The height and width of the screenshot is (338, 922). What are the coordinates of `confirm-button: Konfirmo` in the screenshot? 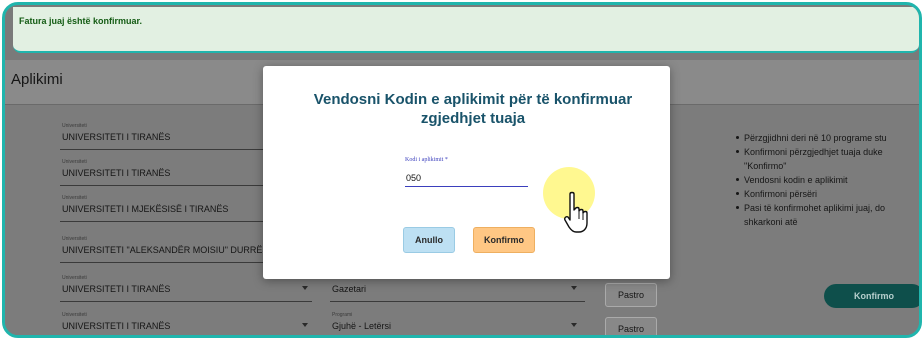 It's located at (504, 240).